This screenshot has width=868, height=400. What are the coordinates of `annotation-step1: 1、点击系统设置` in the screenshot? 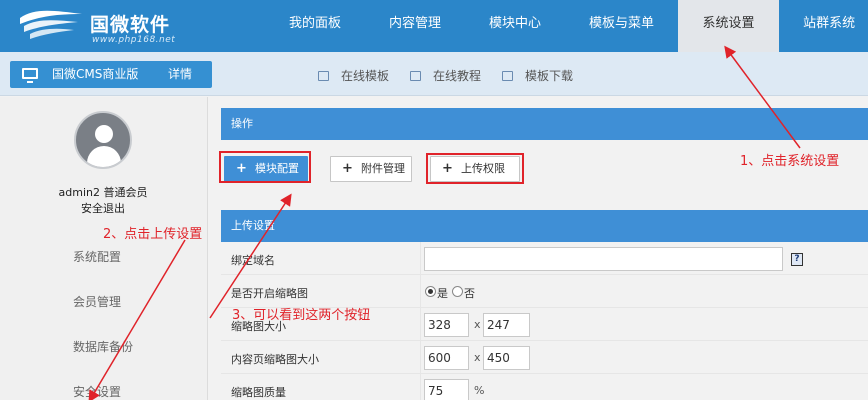 It's located at (790, 161).